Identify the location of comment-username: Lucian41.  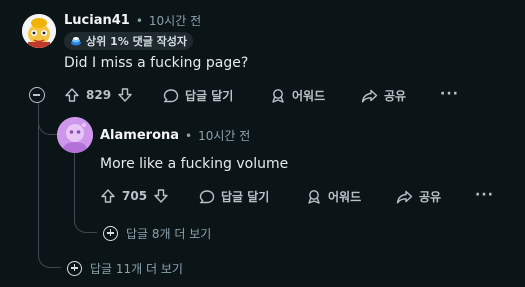
(97, 20).